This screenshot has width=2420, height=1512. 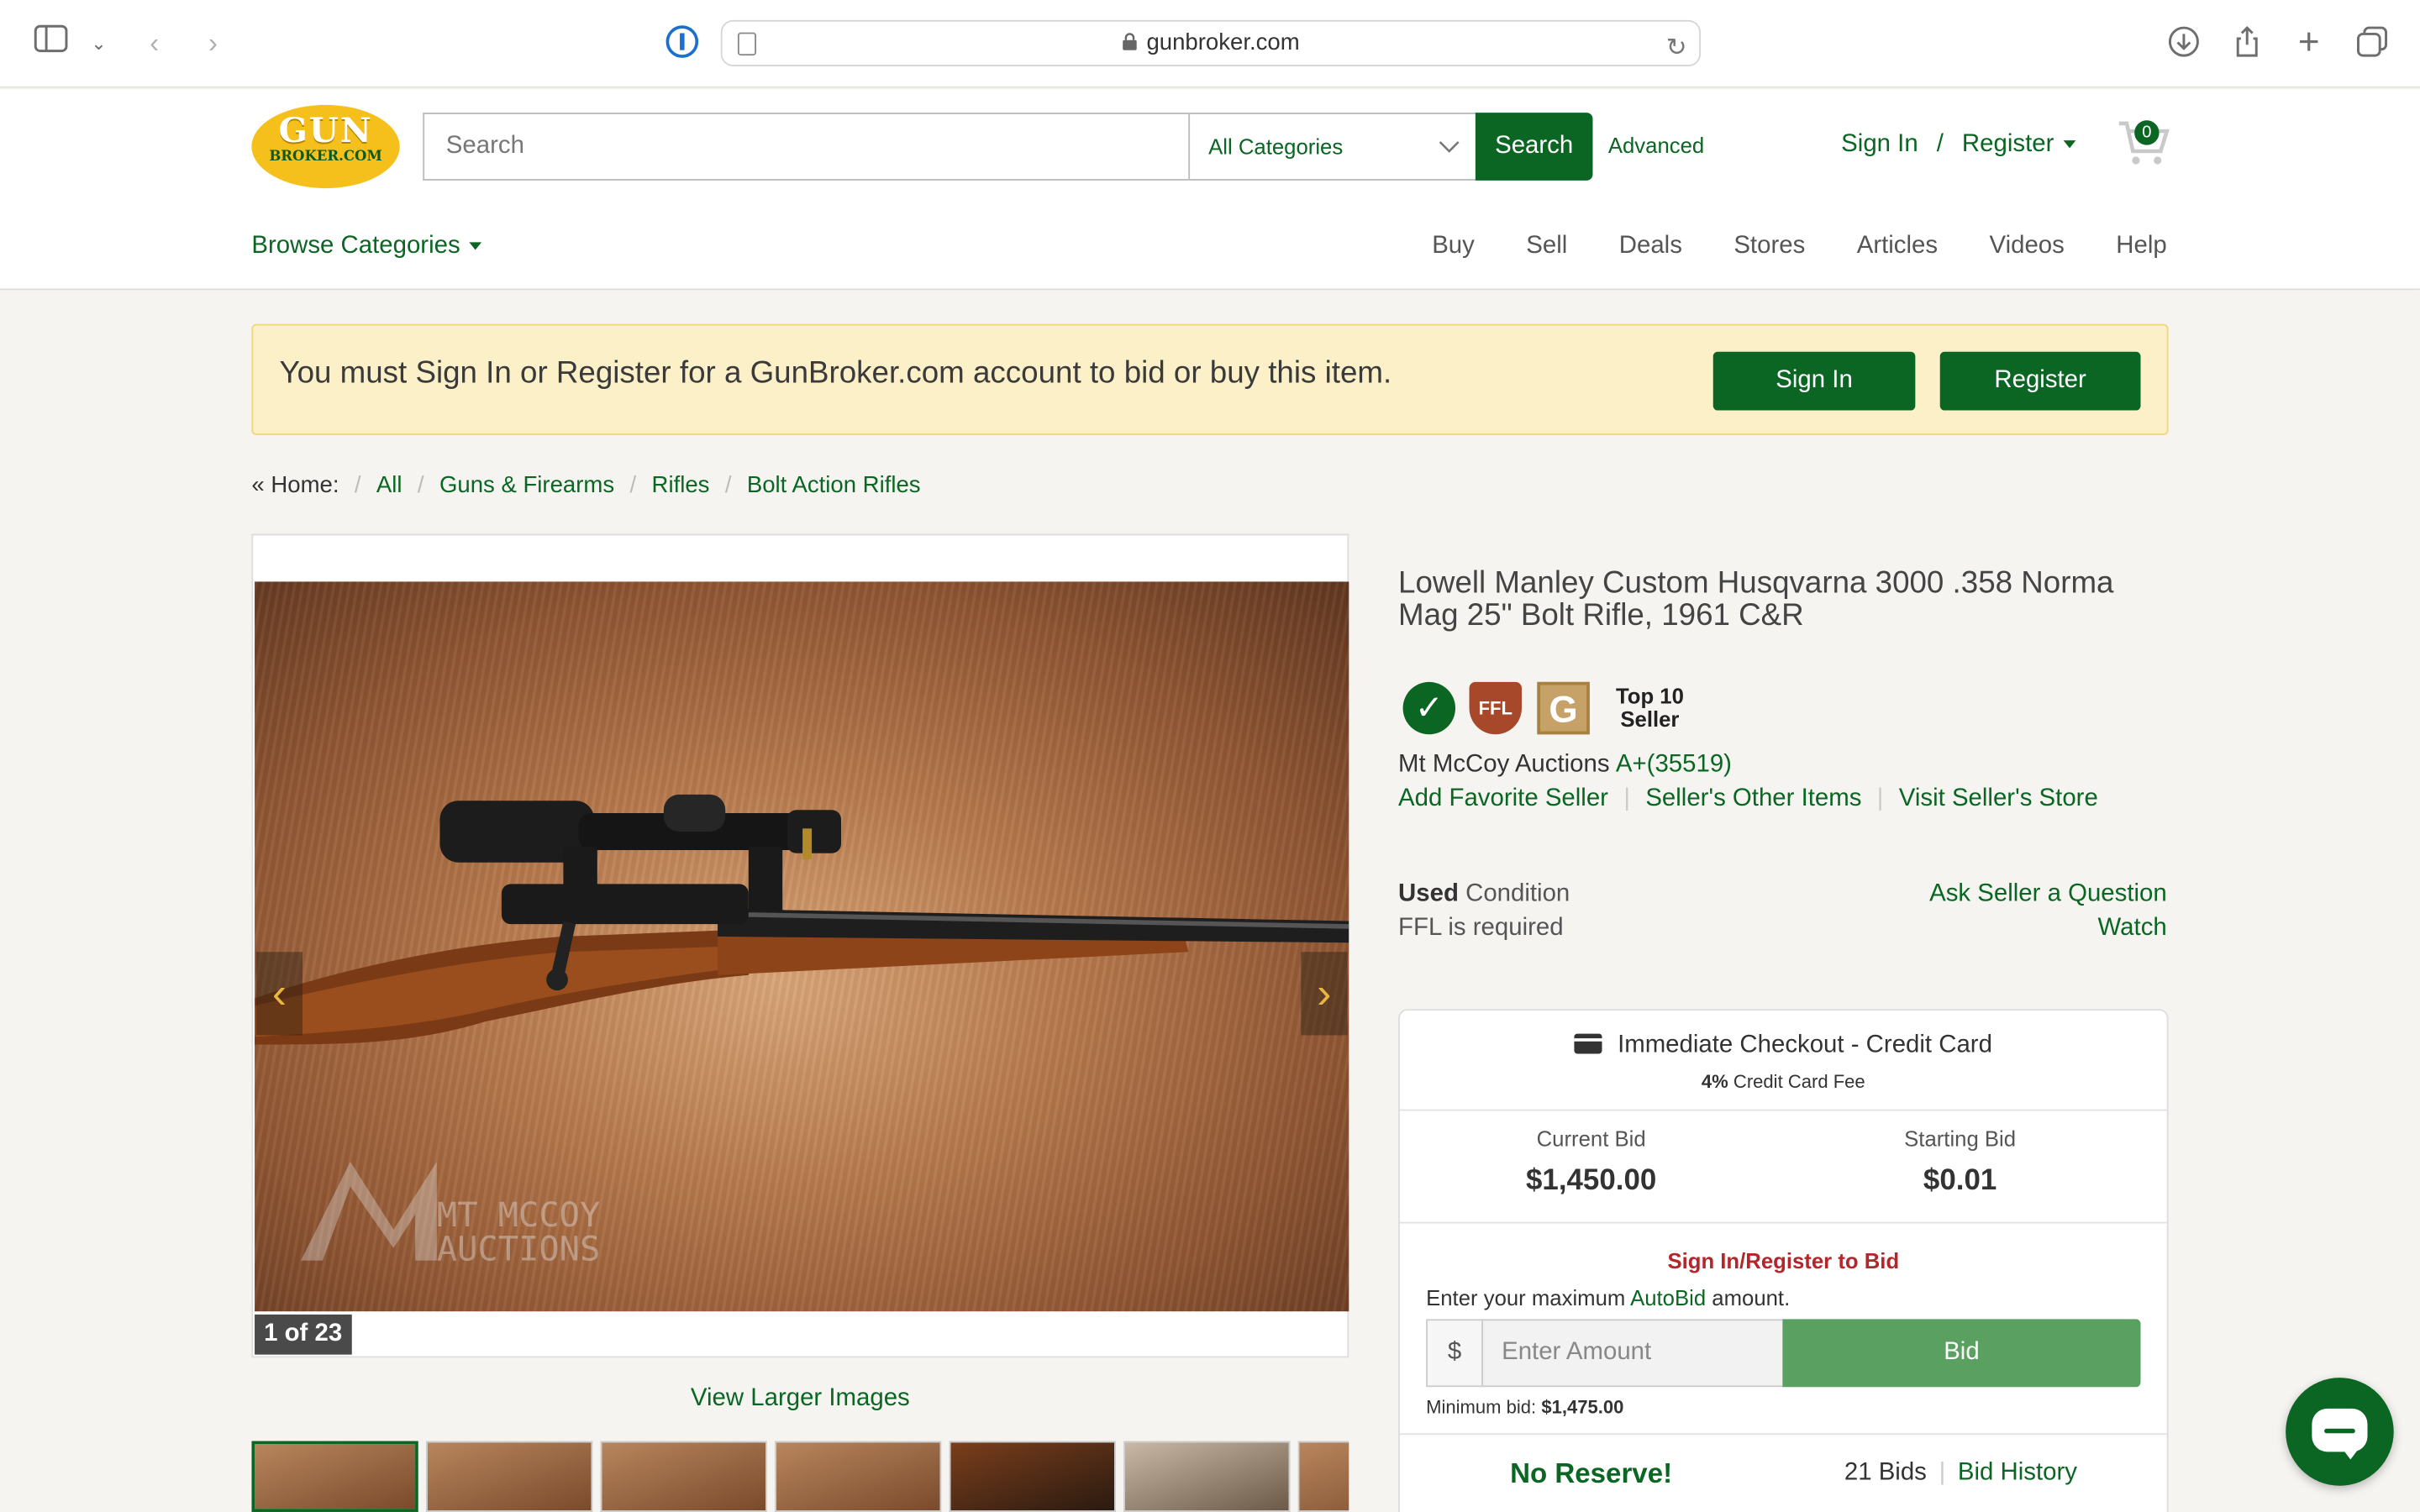 I want to click on nav-stores: Stores, so click(x=1769, y=246).